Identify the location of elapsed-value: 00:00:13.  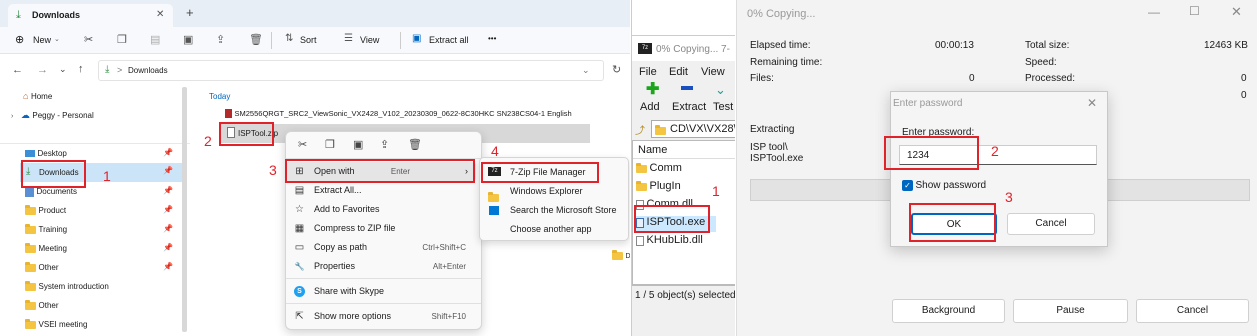
(954, 45).